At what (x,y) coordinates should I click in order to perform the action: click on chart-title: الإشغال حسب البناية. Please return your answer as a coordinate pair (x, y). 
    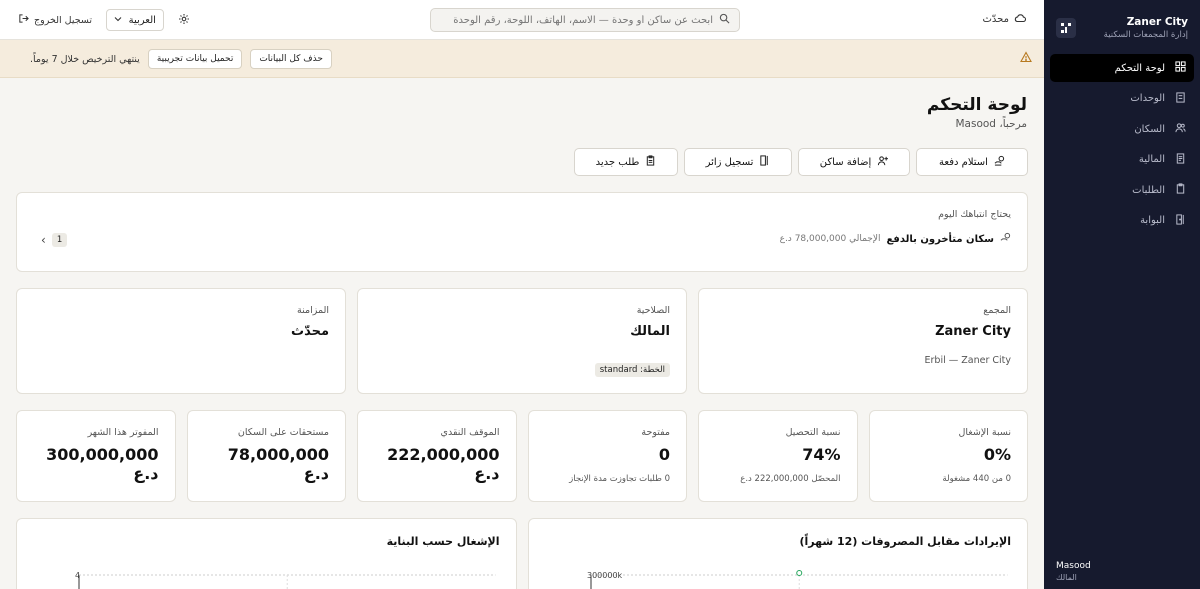
    Looking at the image, I should click on (443, 541).